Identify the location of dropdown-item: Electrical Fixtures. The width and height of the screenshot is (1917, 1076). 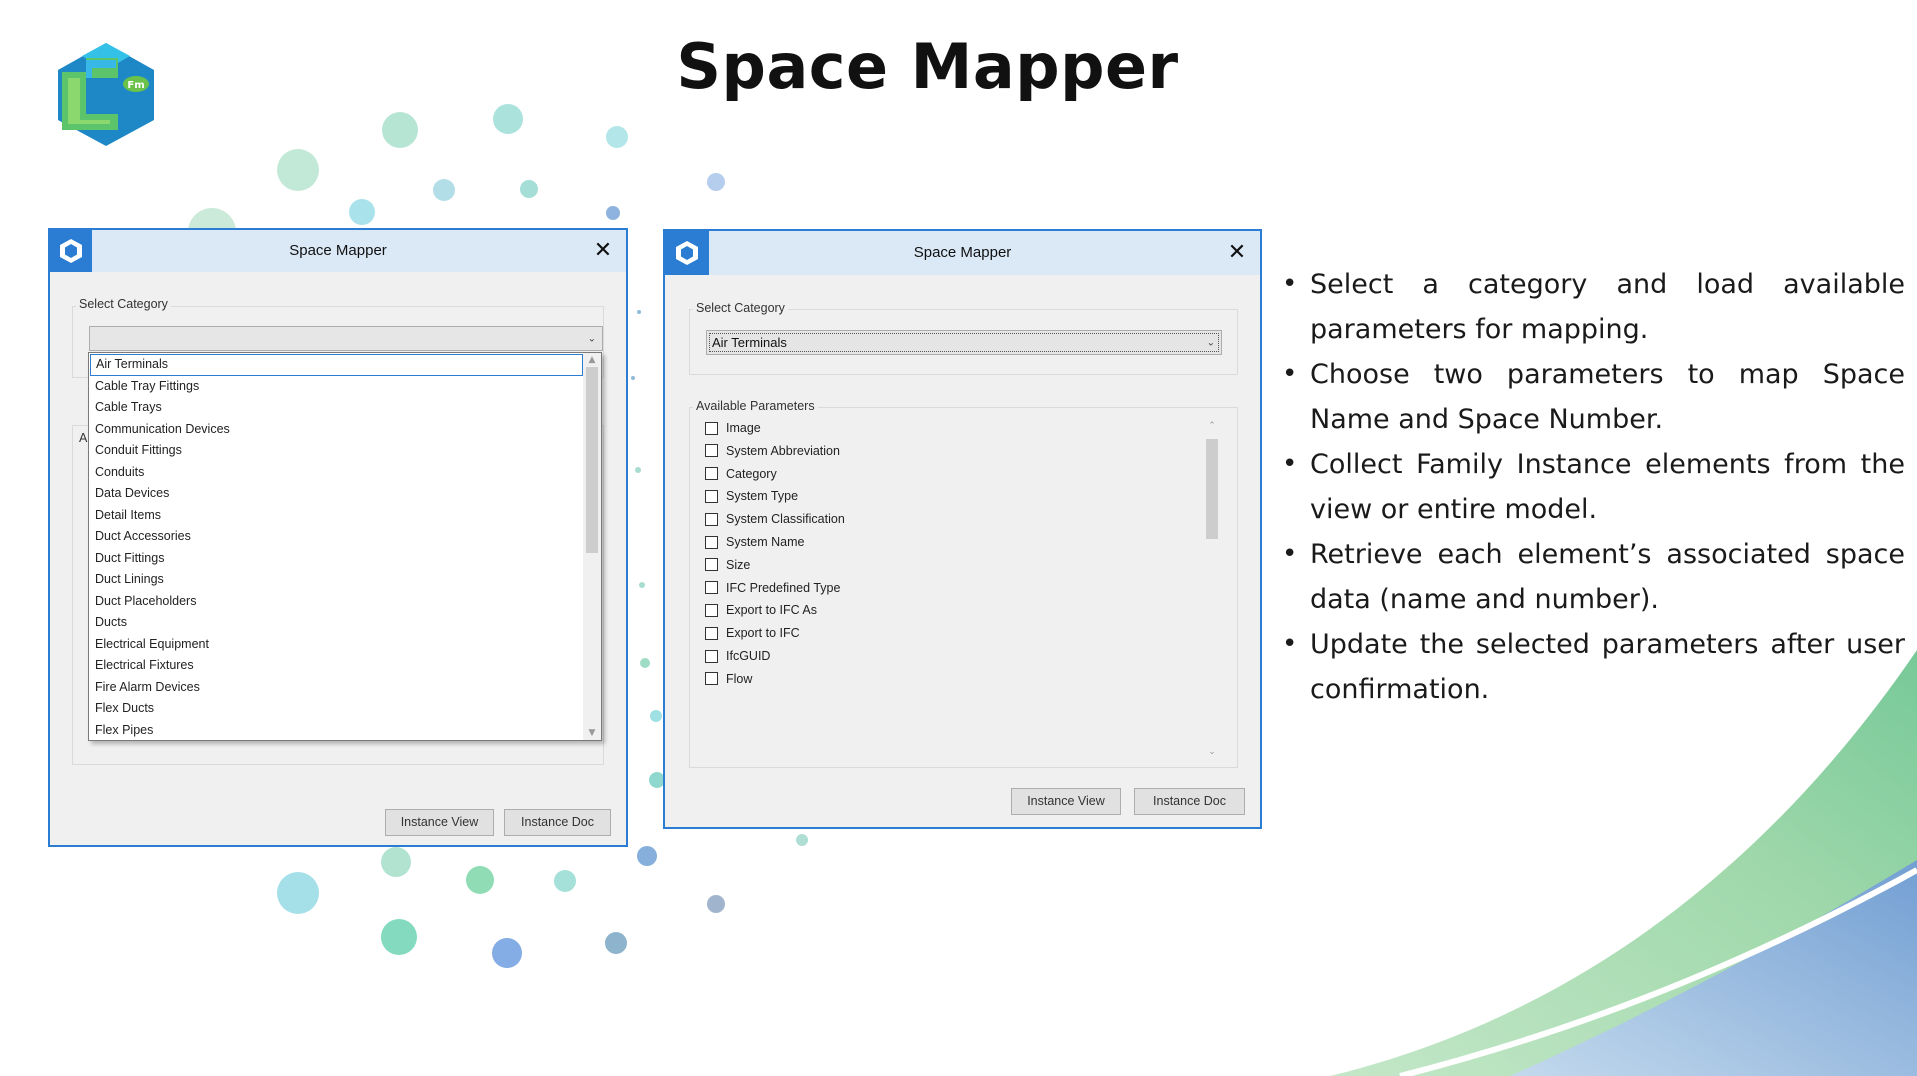
(336, 666).